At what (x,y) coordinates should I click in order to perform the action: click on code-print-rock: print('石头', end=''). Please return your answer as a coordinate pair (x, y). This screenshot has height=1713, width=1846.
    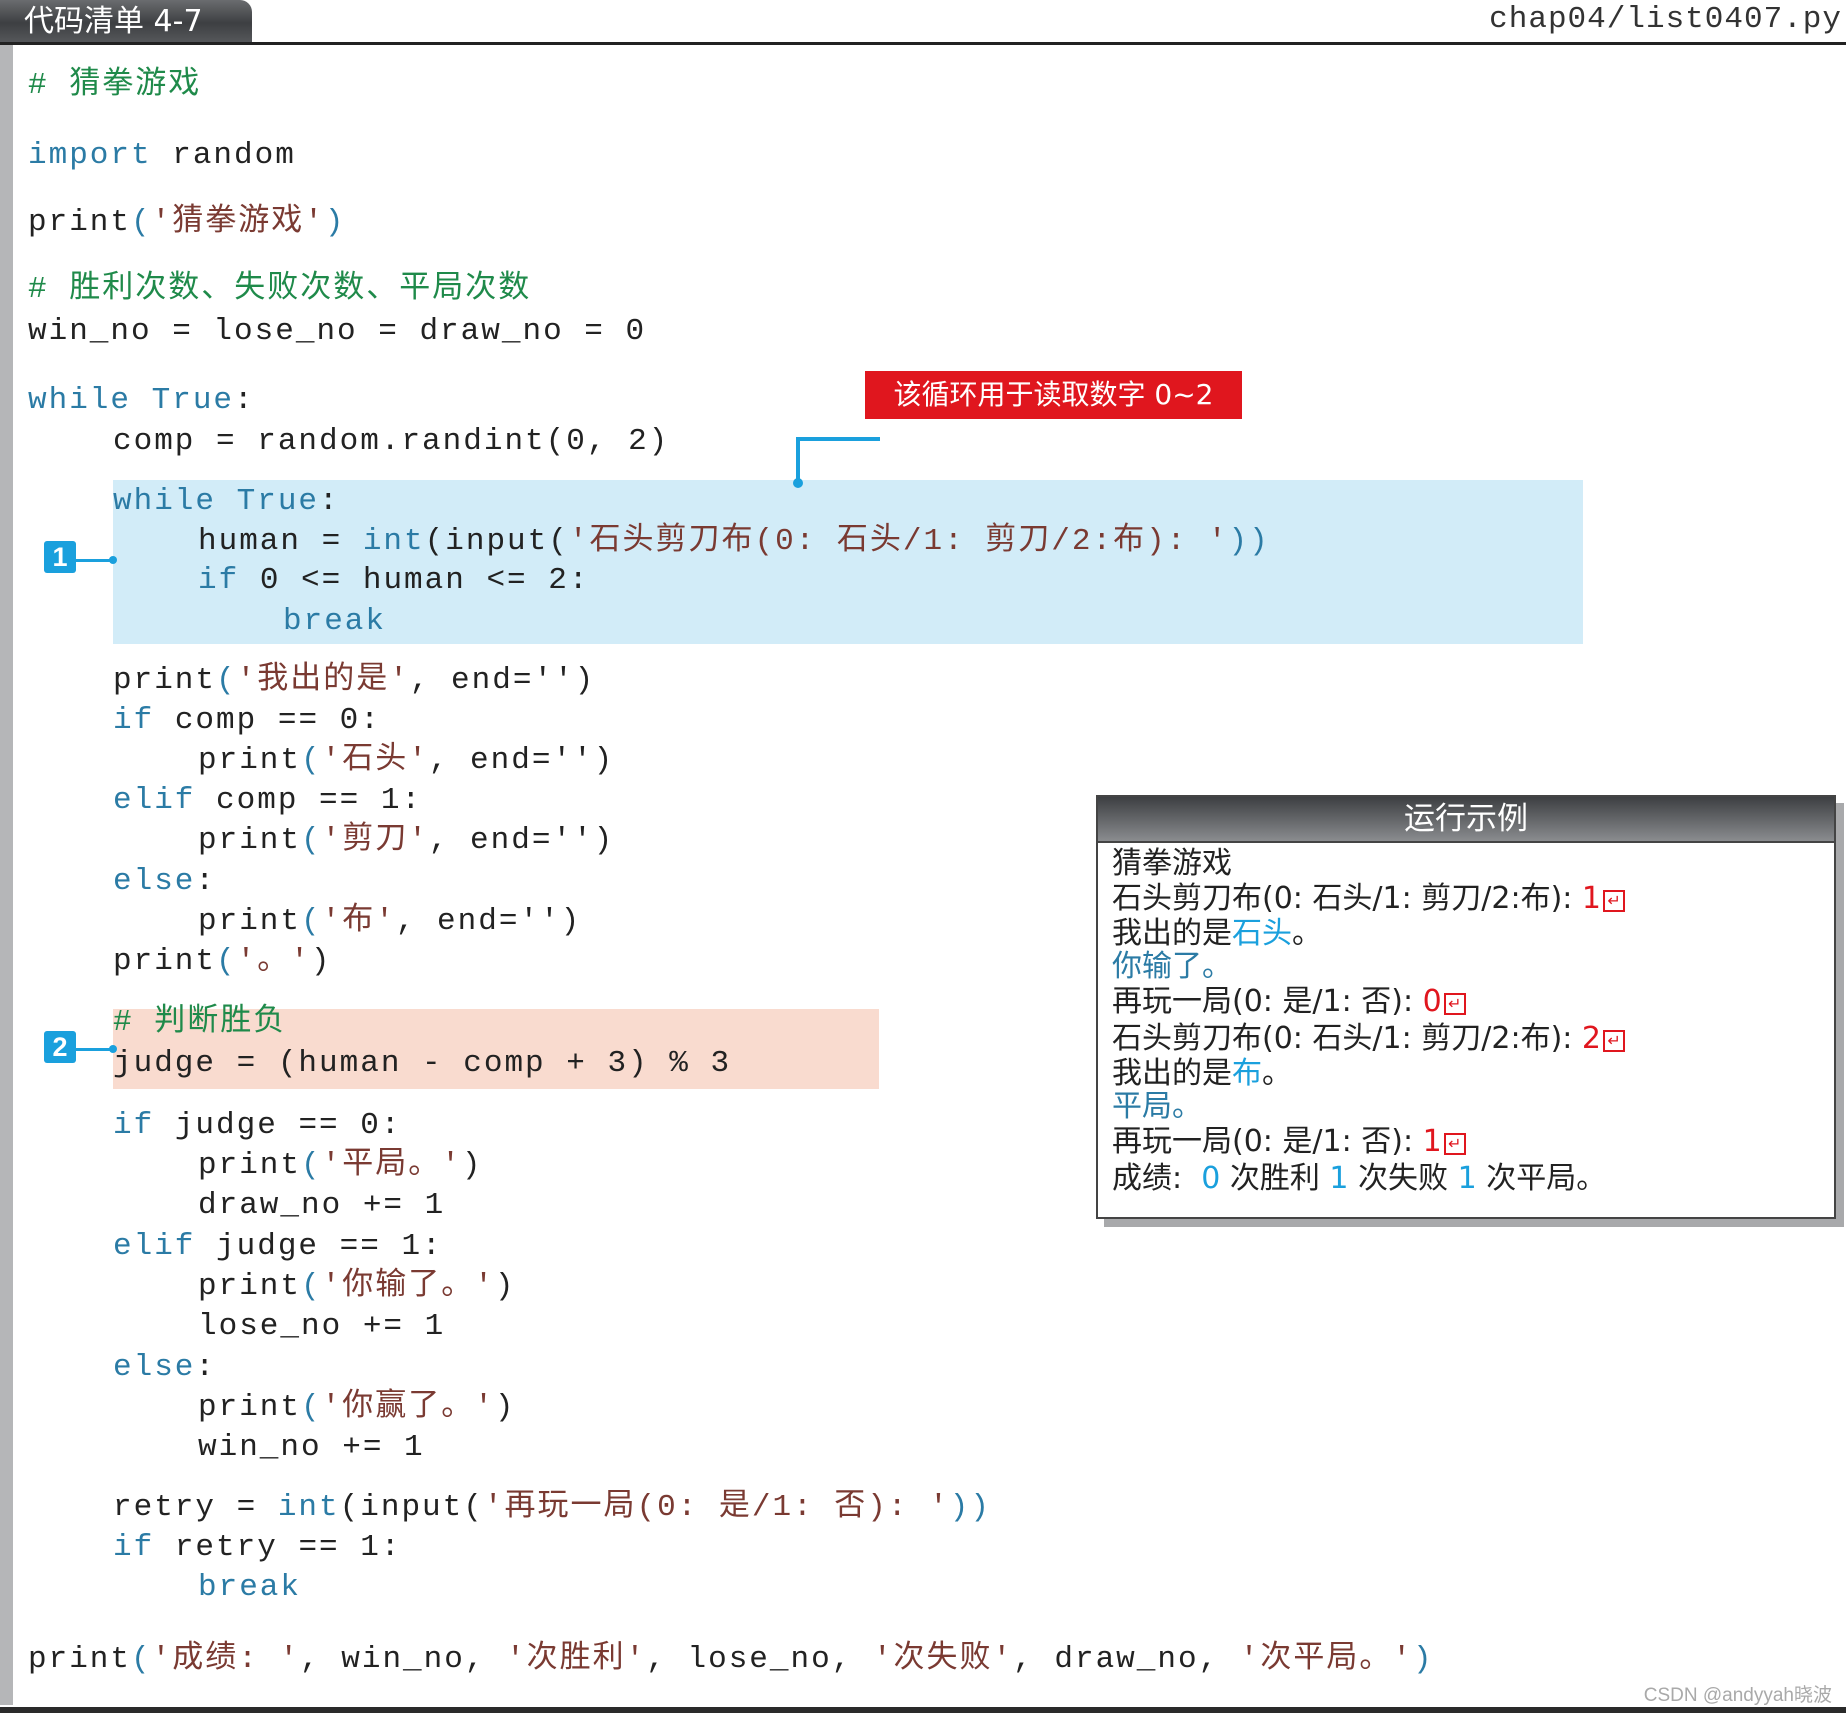
    Looking at the image, I should click on (406, 761).